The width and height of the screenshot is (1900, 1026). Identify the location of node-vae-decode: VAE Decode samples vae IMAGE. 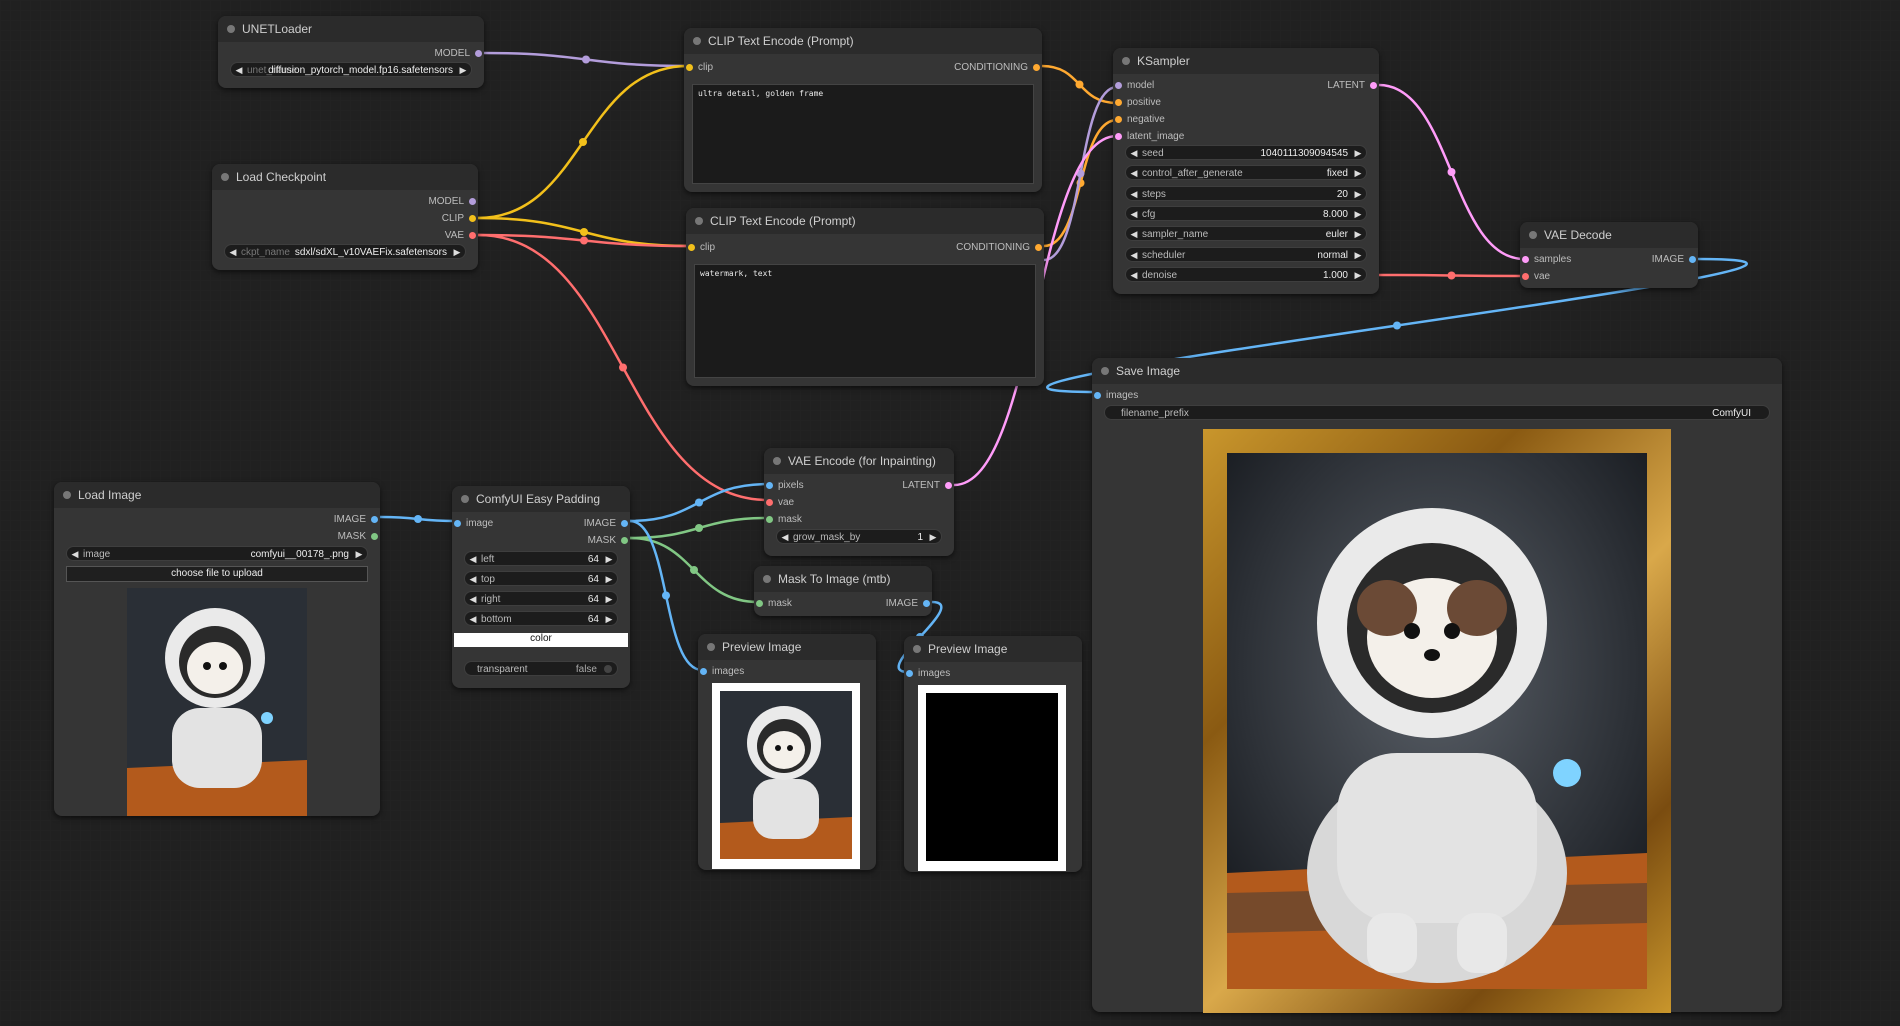
(1609, 255).